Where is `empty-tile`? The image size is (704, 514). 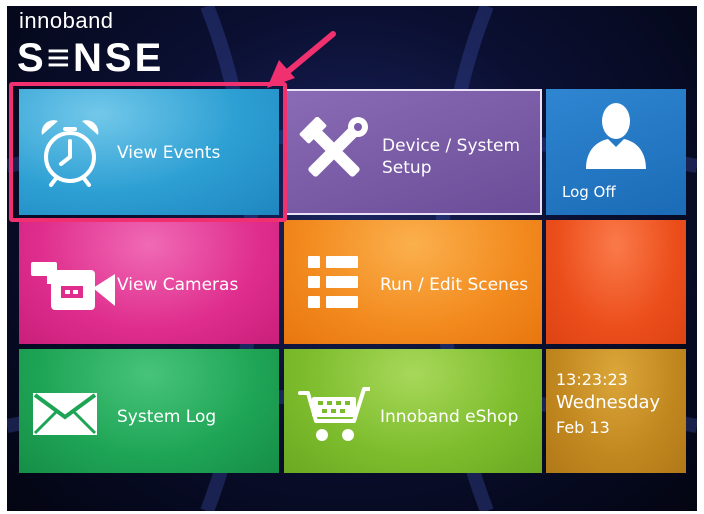
empty-tile is located at coordinates (616, 282).